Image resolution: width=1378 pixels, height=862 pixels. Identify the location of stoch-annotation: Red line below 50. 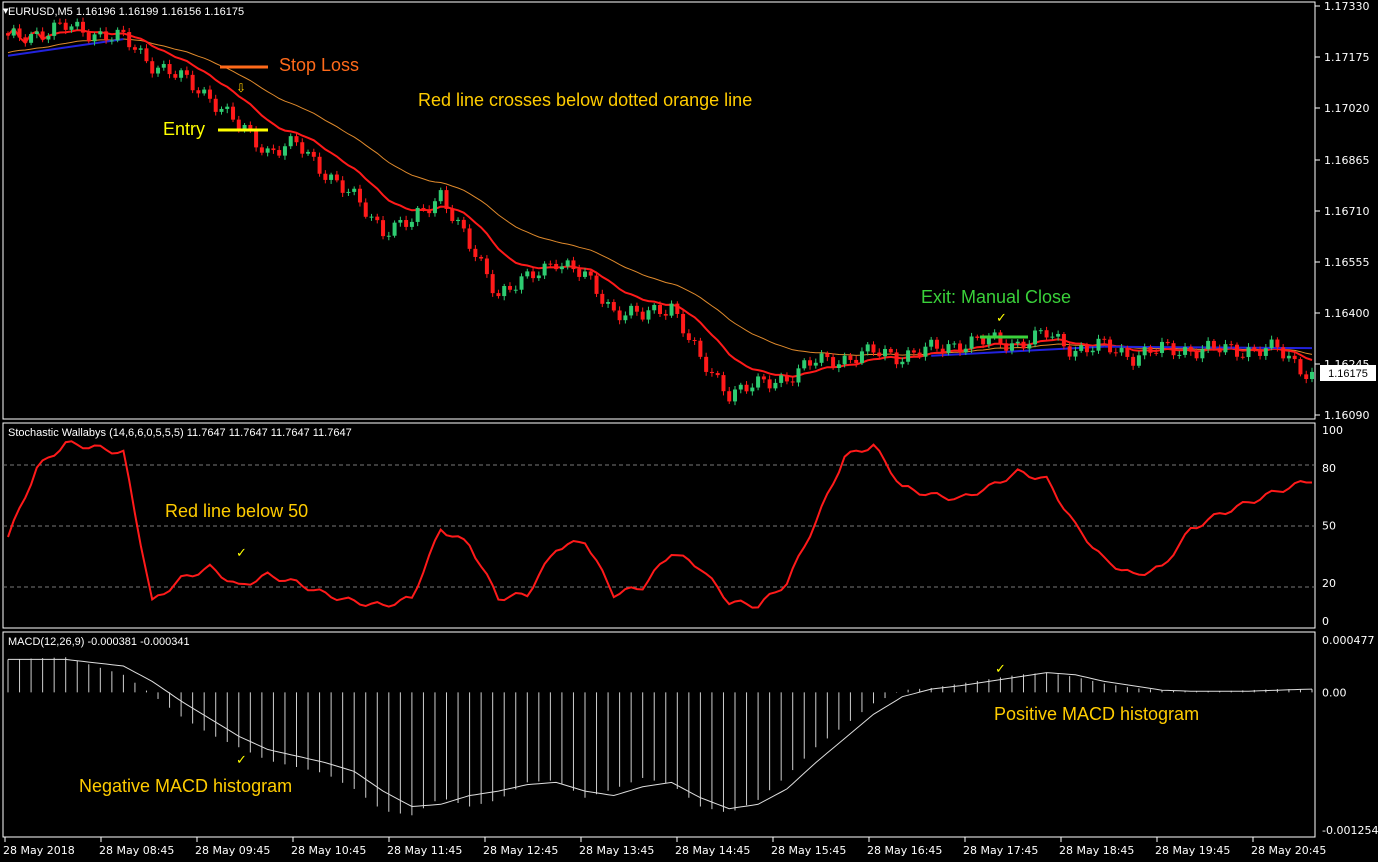
(236, 511).